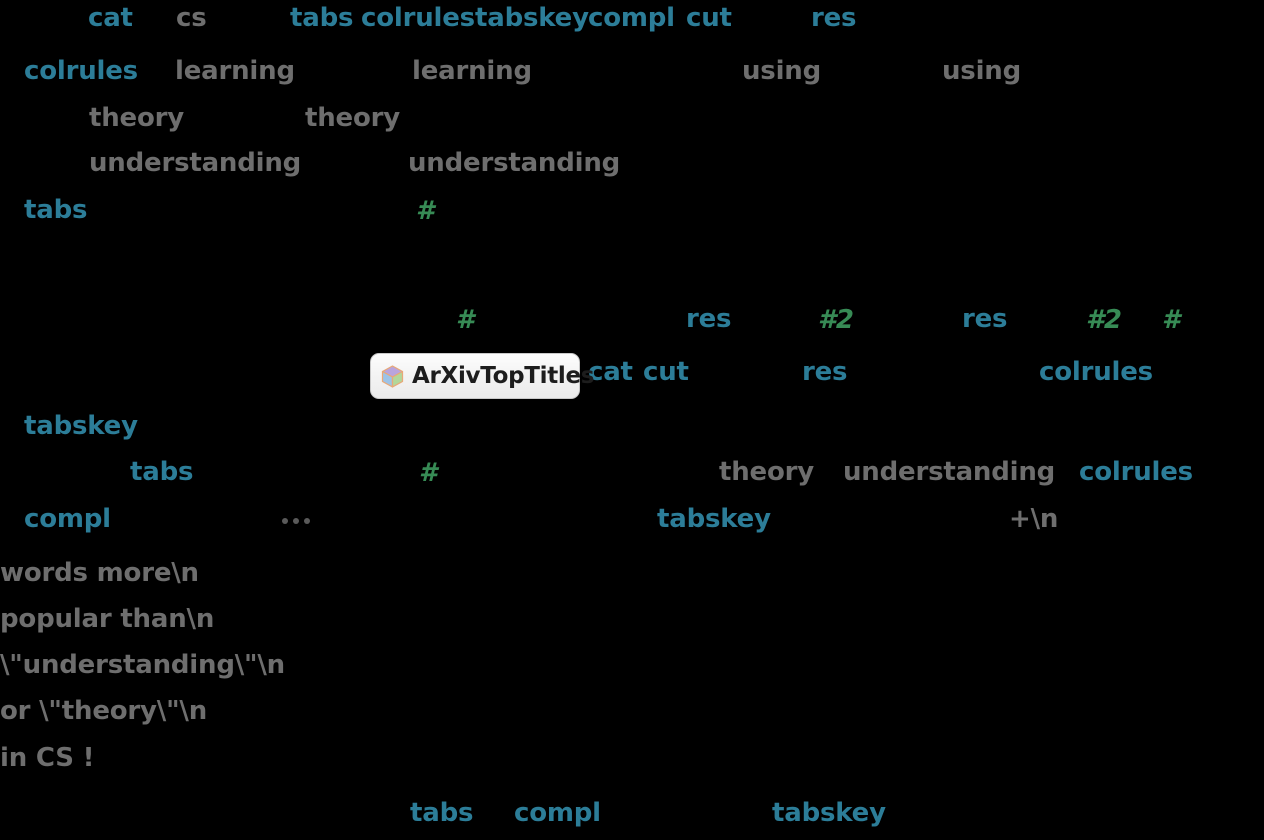  Describe the element at coordinates (47, 758) in the screenshot. I see `code-string-token: in CS !` at that location.